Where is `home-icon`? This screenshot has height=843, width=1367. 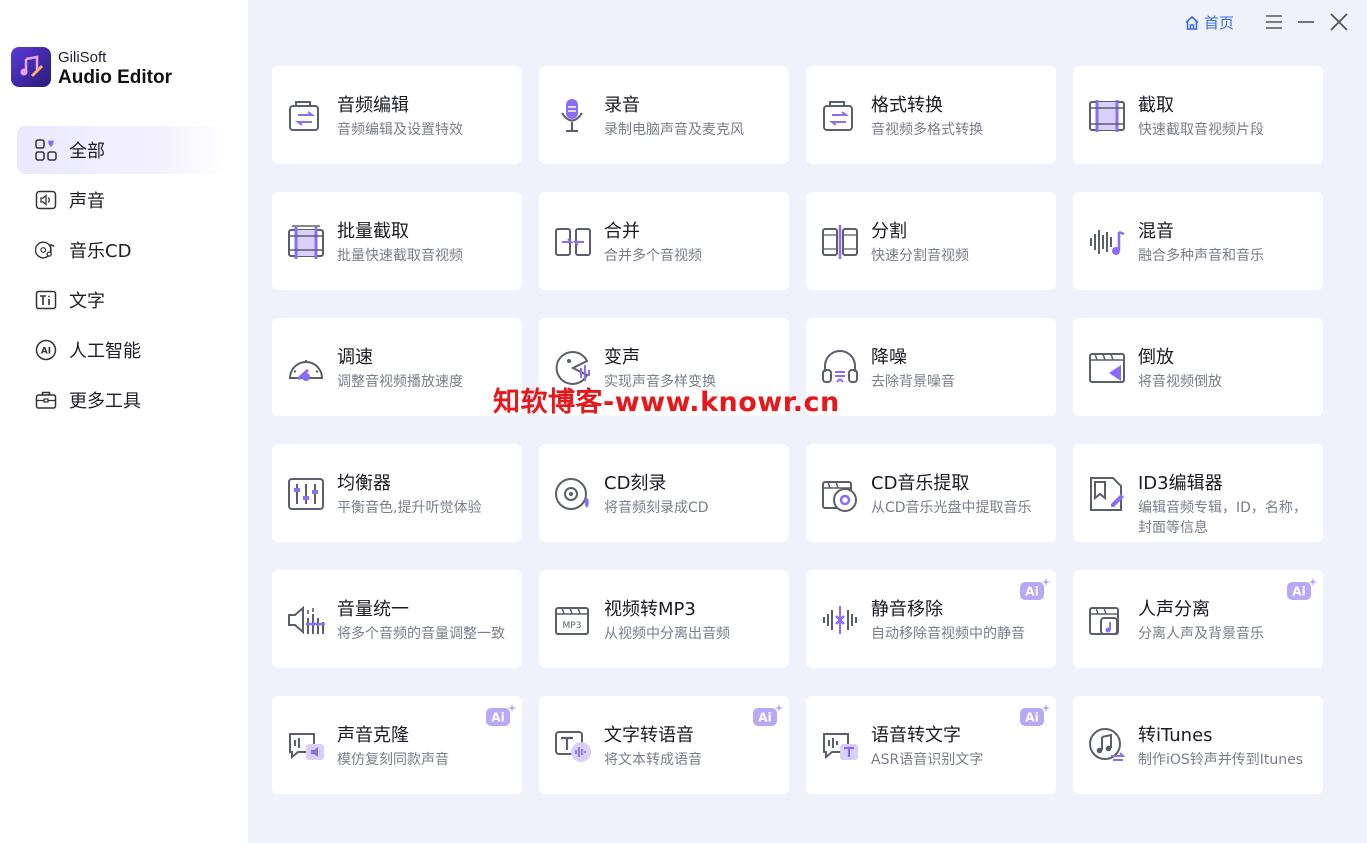 home-icon is located at coordinates (1192, 22).